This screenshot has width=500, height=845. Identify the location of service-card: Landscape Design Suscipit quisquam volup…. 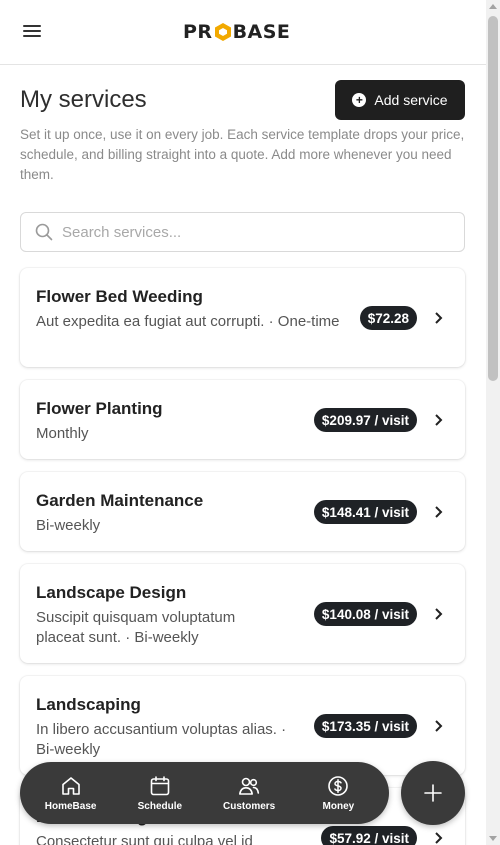
(242, 613).